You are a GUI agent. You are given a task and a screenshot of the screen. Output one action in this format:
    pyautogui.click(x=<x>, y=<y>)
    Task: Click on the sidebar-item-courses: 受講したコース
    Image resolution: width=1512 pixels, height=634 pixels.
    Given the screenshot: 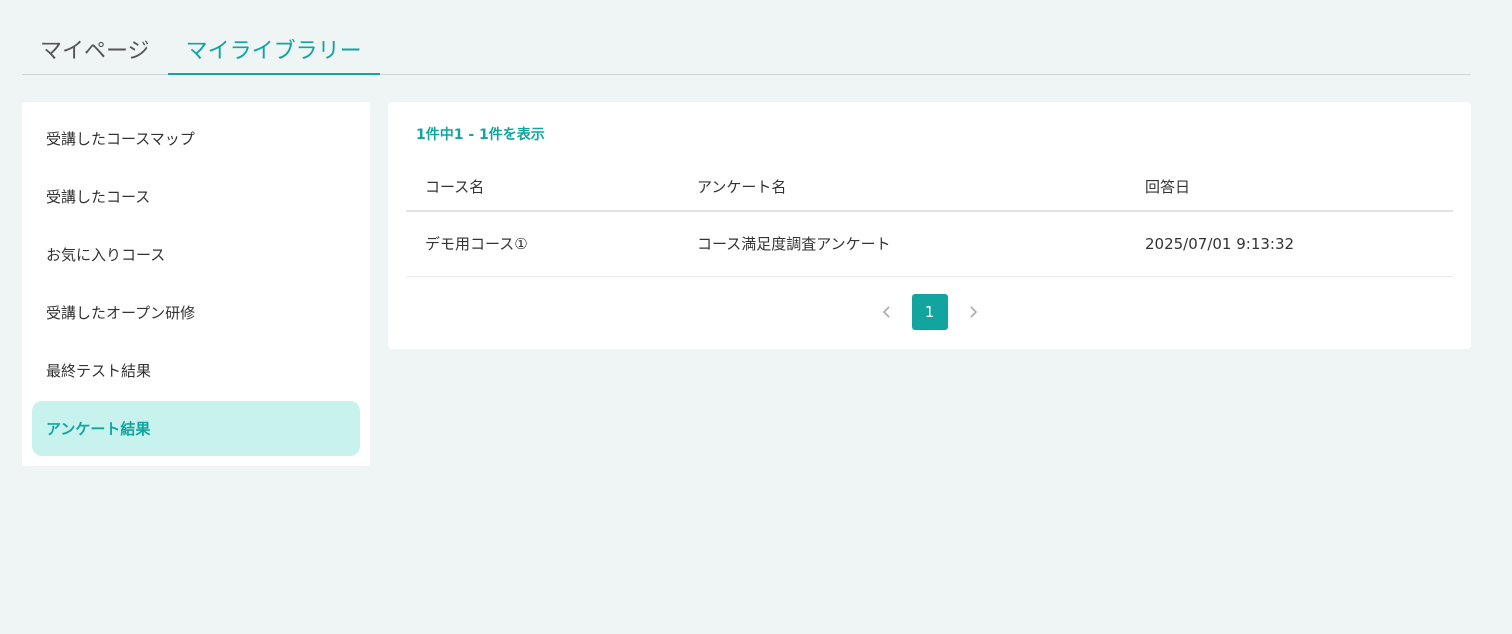 What is the action you would take?
    pyautogui.click(x=196, y=196)
    